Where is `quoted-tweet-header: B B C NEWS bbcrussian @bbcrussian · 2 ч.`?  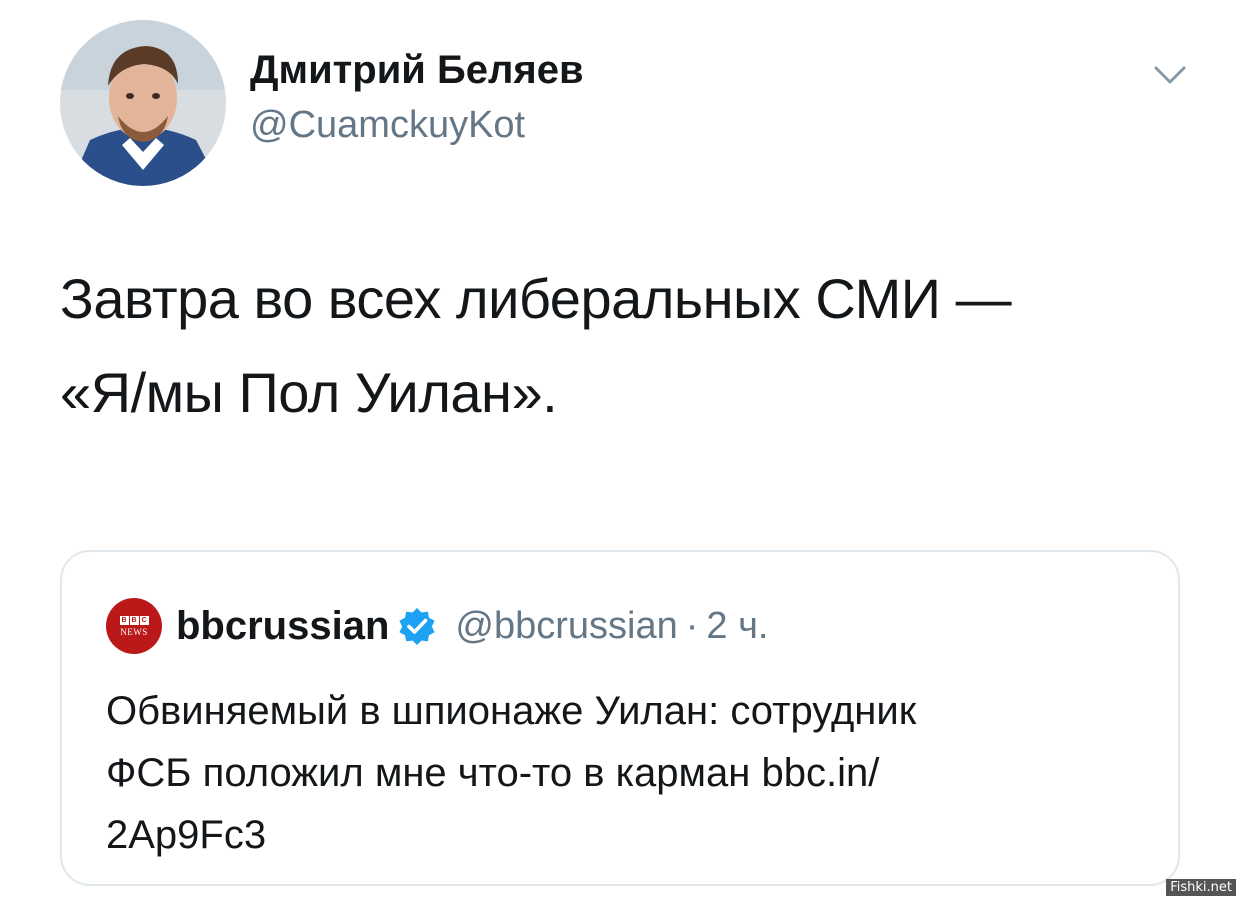
quoted-tweet-header: B B C NEWS bbcrussian @bbcrussian · 2 ч. is located at coordinates (437, 626).